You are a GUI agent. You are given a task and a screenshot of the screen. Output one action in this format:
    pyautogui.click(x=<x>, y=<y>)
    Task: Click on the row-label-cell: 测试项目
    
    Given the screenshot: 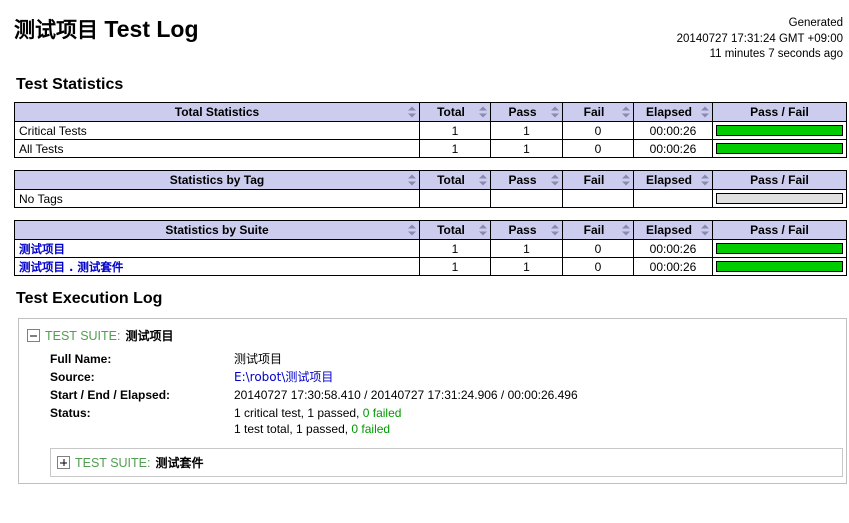 What is the action you would take?
    pyautogui.click(x=217, y=248)
    